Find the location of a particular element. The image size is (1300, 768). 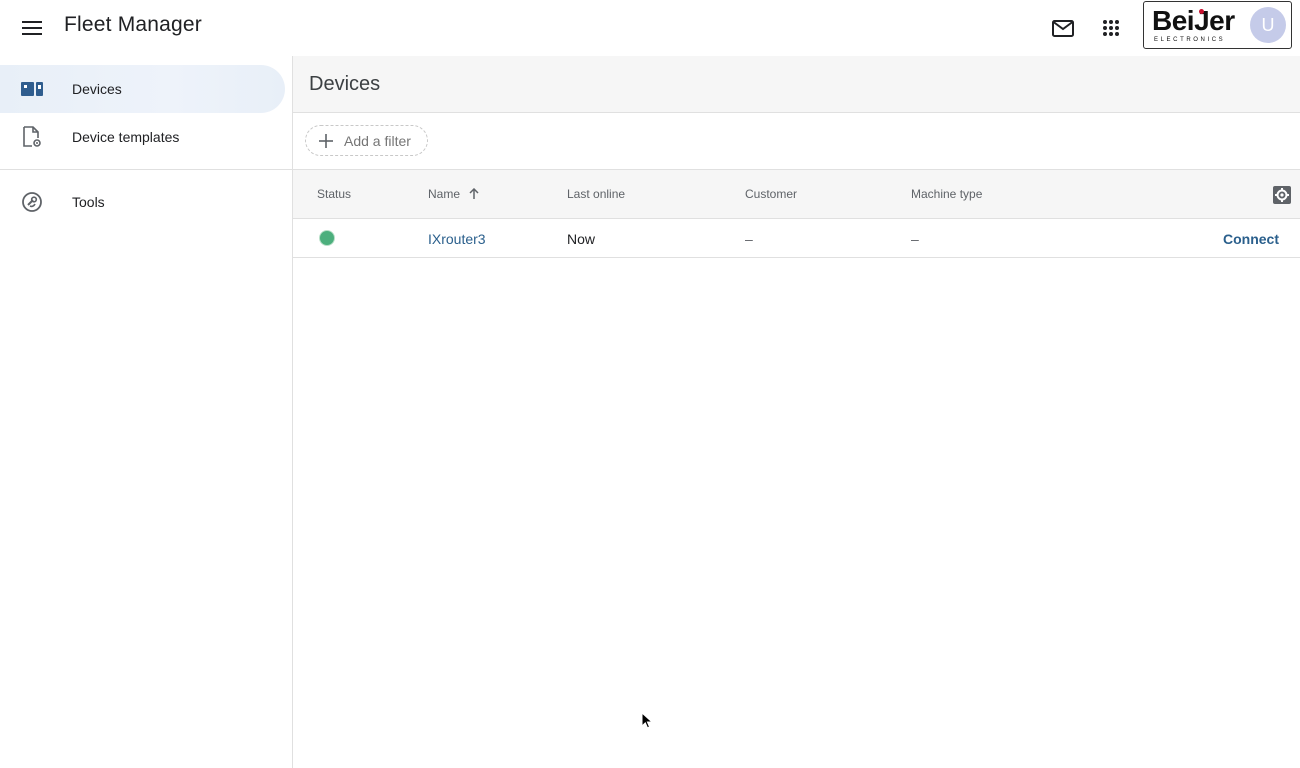

beijer-logo: BeiJer ELECTRONICS is located at coordinates (1197, 25).